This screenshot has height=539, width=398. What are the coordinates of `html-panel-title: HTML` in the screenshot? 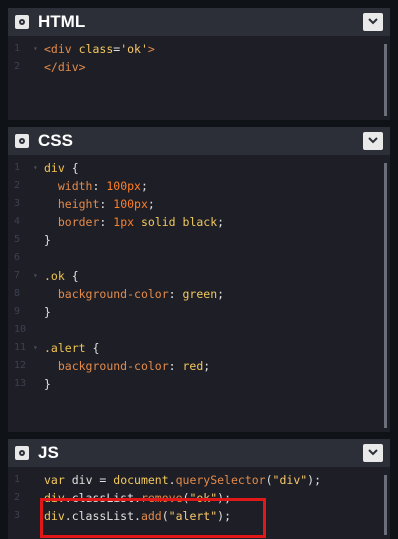 It's located at (62, 21).